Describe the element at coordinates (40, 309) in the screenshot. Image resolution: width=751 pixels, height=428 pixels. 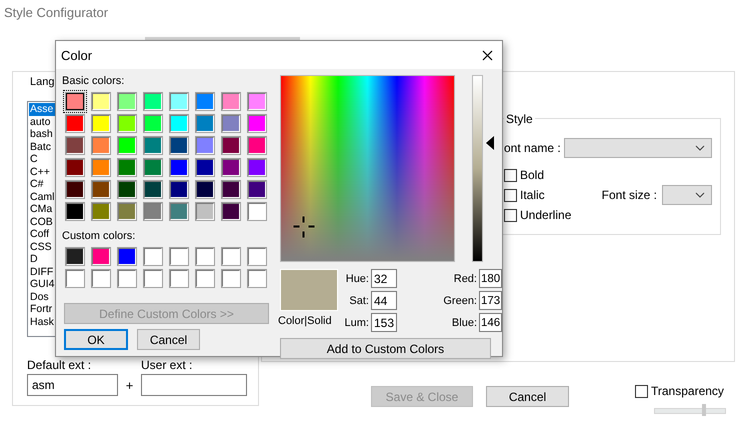
I see `language-item: Fortr` at that location.